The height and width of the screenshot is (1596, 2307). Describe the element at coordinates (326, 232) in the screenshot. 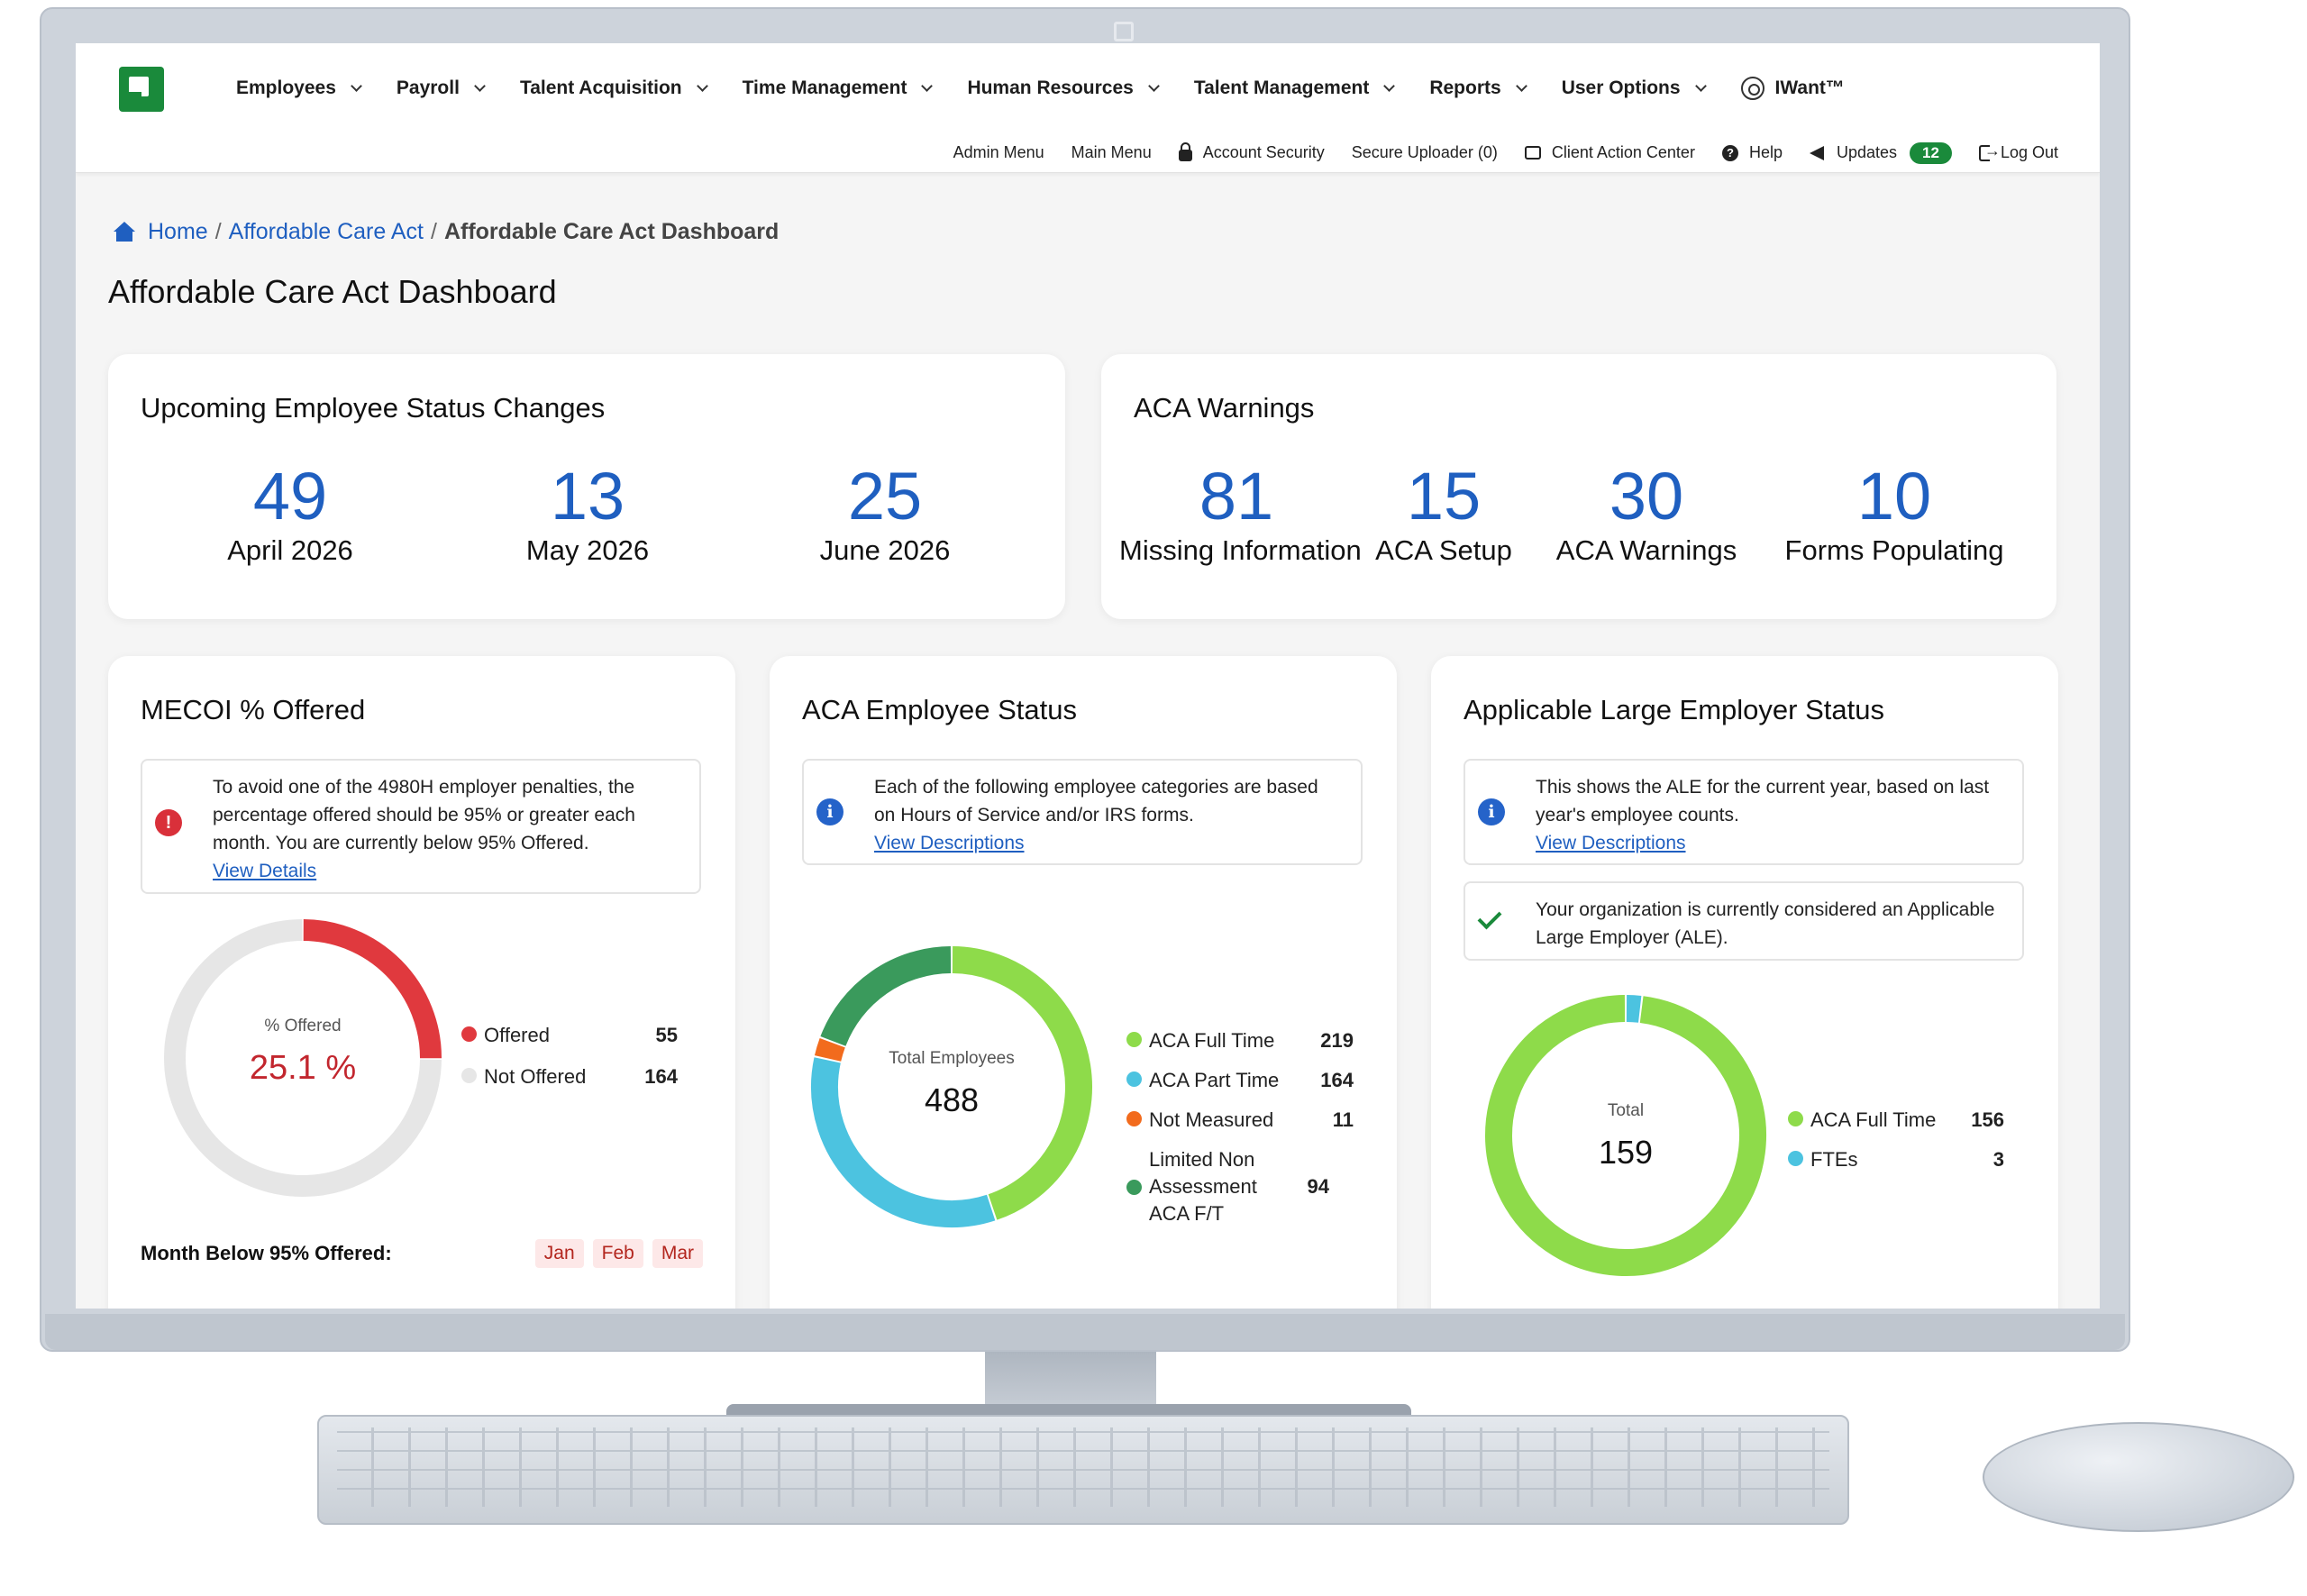

I see `breadcrumb-aca: Affordable Care Act` at that location.